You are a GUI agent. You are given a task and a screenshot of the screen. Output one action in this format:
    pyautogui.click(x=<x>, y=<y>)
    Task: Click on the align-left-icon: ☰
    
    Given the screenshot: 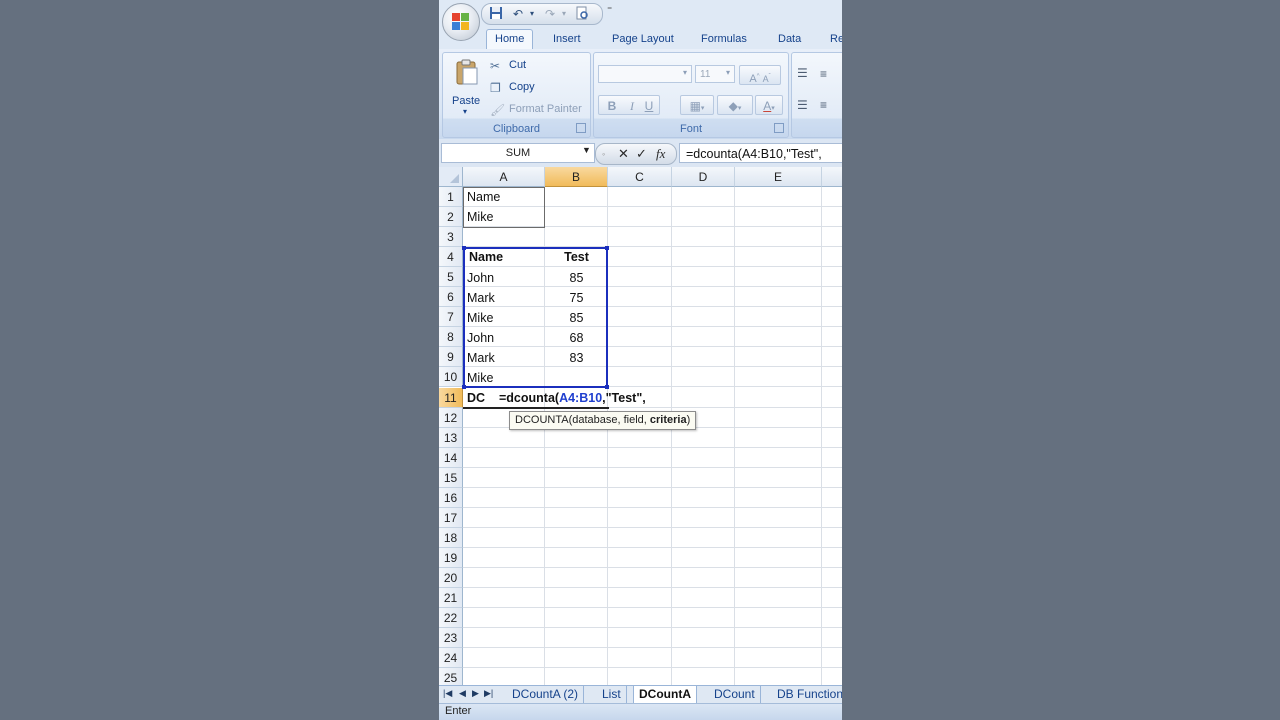 What is the action you would take?
    pyautogui.click(x=802, y=105)
    